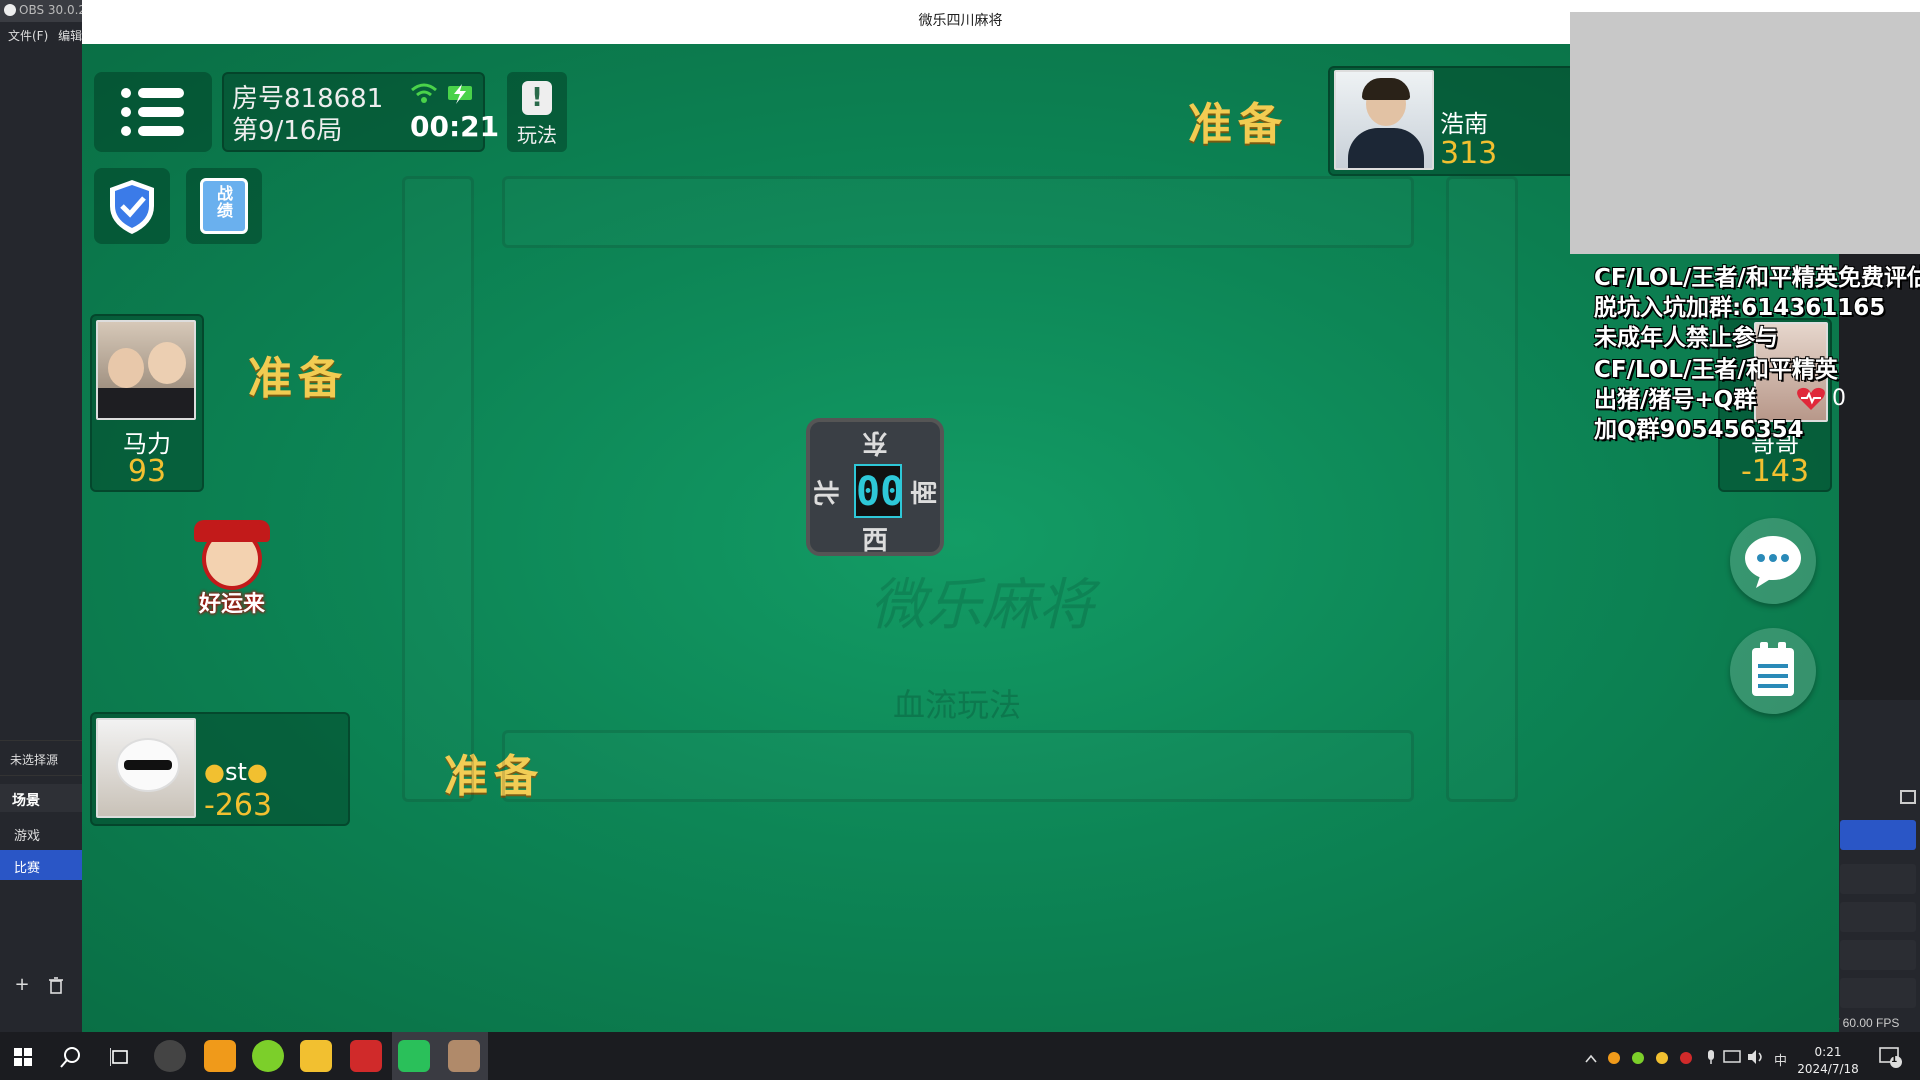 The image size is (1920, 1080). I want to click on ready-status-top: 准备, so click(1238, 124).